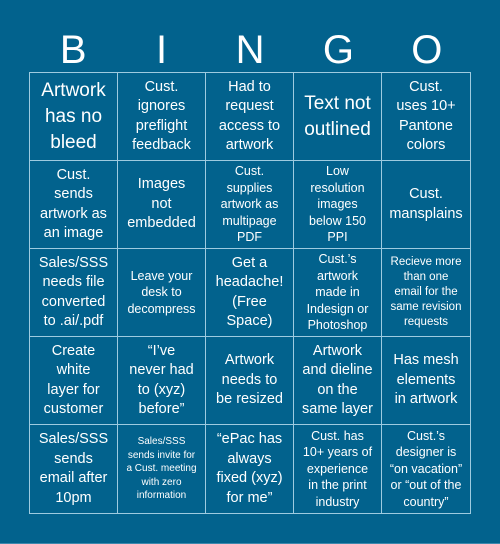 This screenshot has height=544, width=500. Describe the element at coordinates (162, 50) in the screenshot. I see `header-letter-i: I` at that location.